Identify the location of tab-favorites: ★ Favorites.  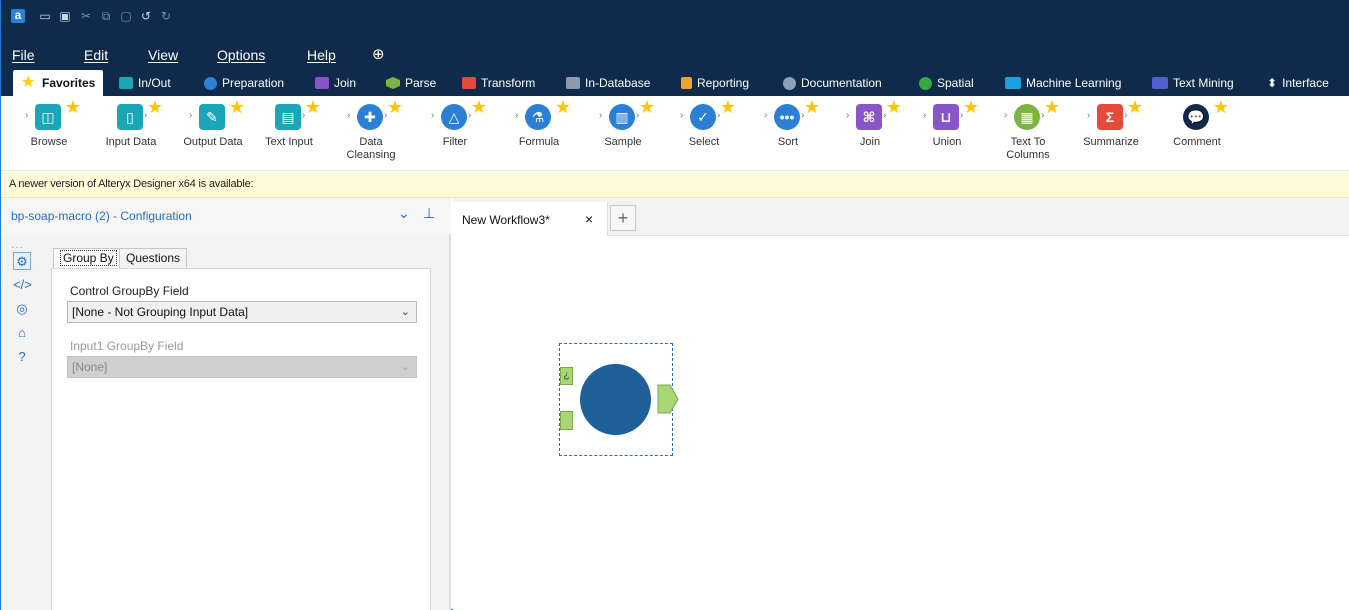
(58, 83).